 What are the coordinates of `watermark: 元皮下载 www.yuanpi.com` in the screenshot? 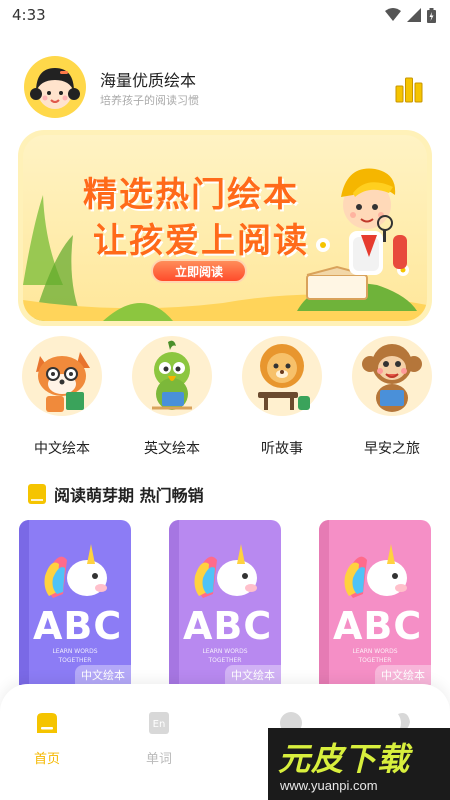 It's located at (359, 764).